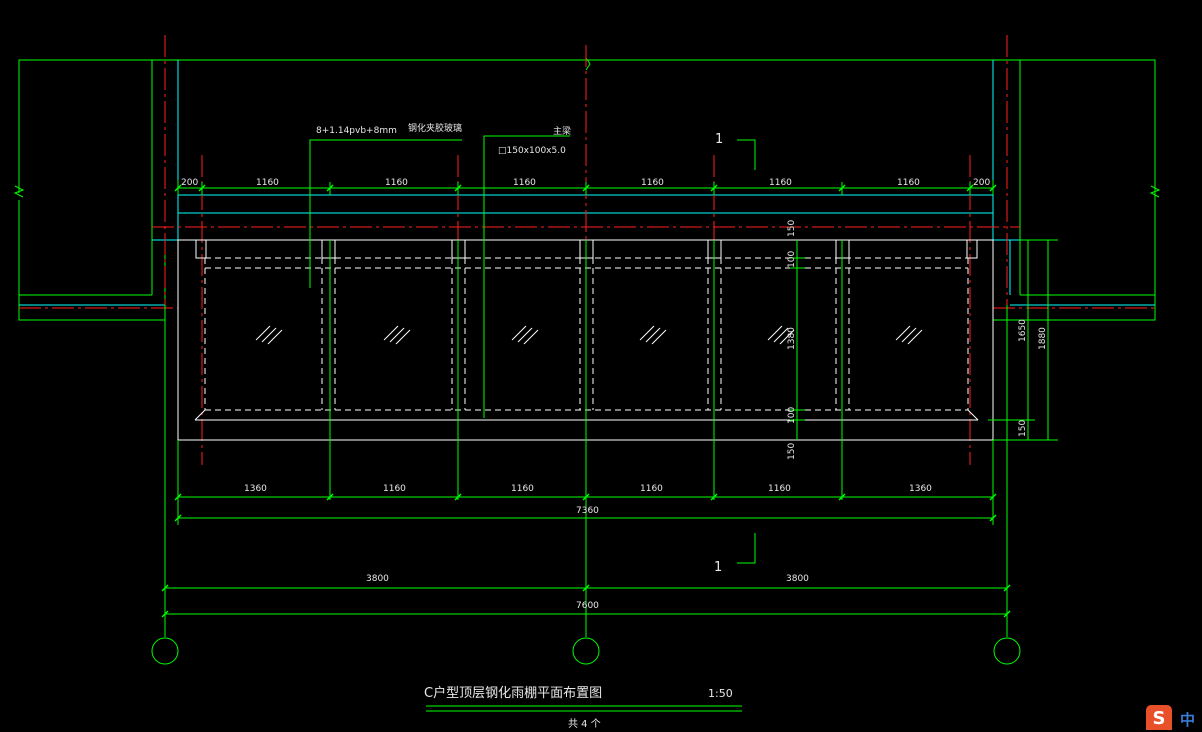  What do you see at coordinates (165, 651) in the screenshot?
I see `axis-bubble-left` at bounding box center [165, 651].